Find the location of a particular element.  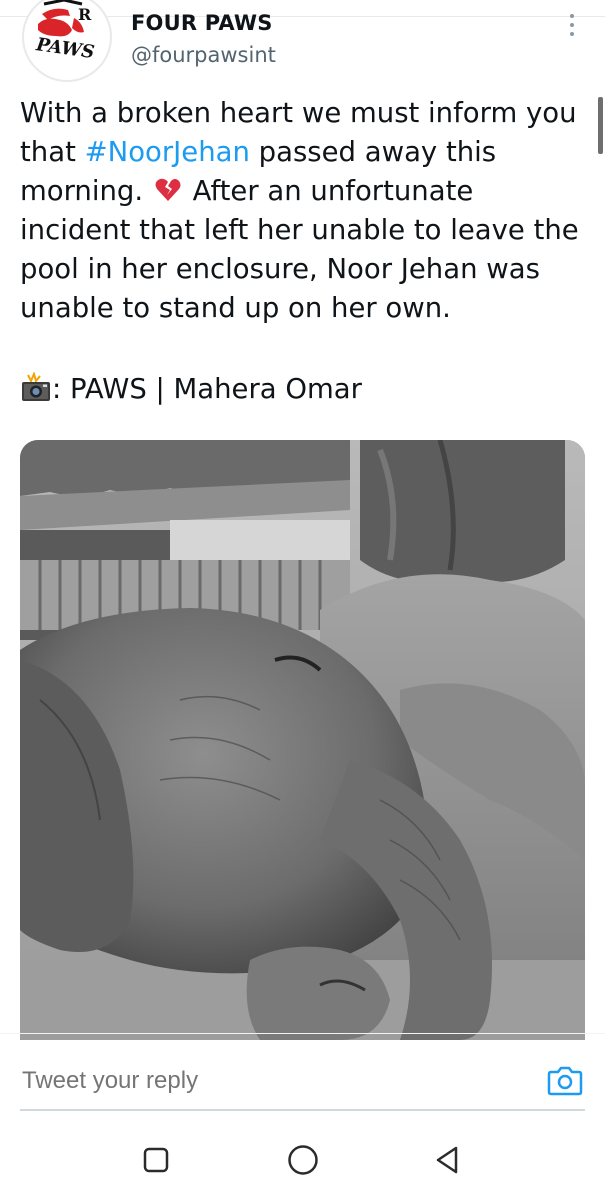

reply-input is located at coordinates (272, 1081).